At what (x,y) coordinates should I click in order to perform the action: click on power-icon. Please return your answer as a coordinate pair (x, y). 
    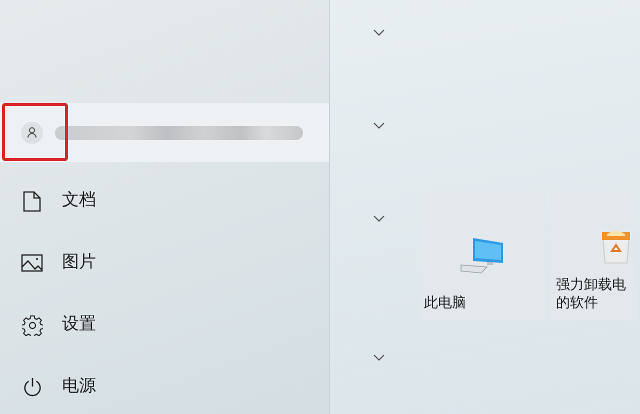
    Looking at the image, I should click on (32, 387).